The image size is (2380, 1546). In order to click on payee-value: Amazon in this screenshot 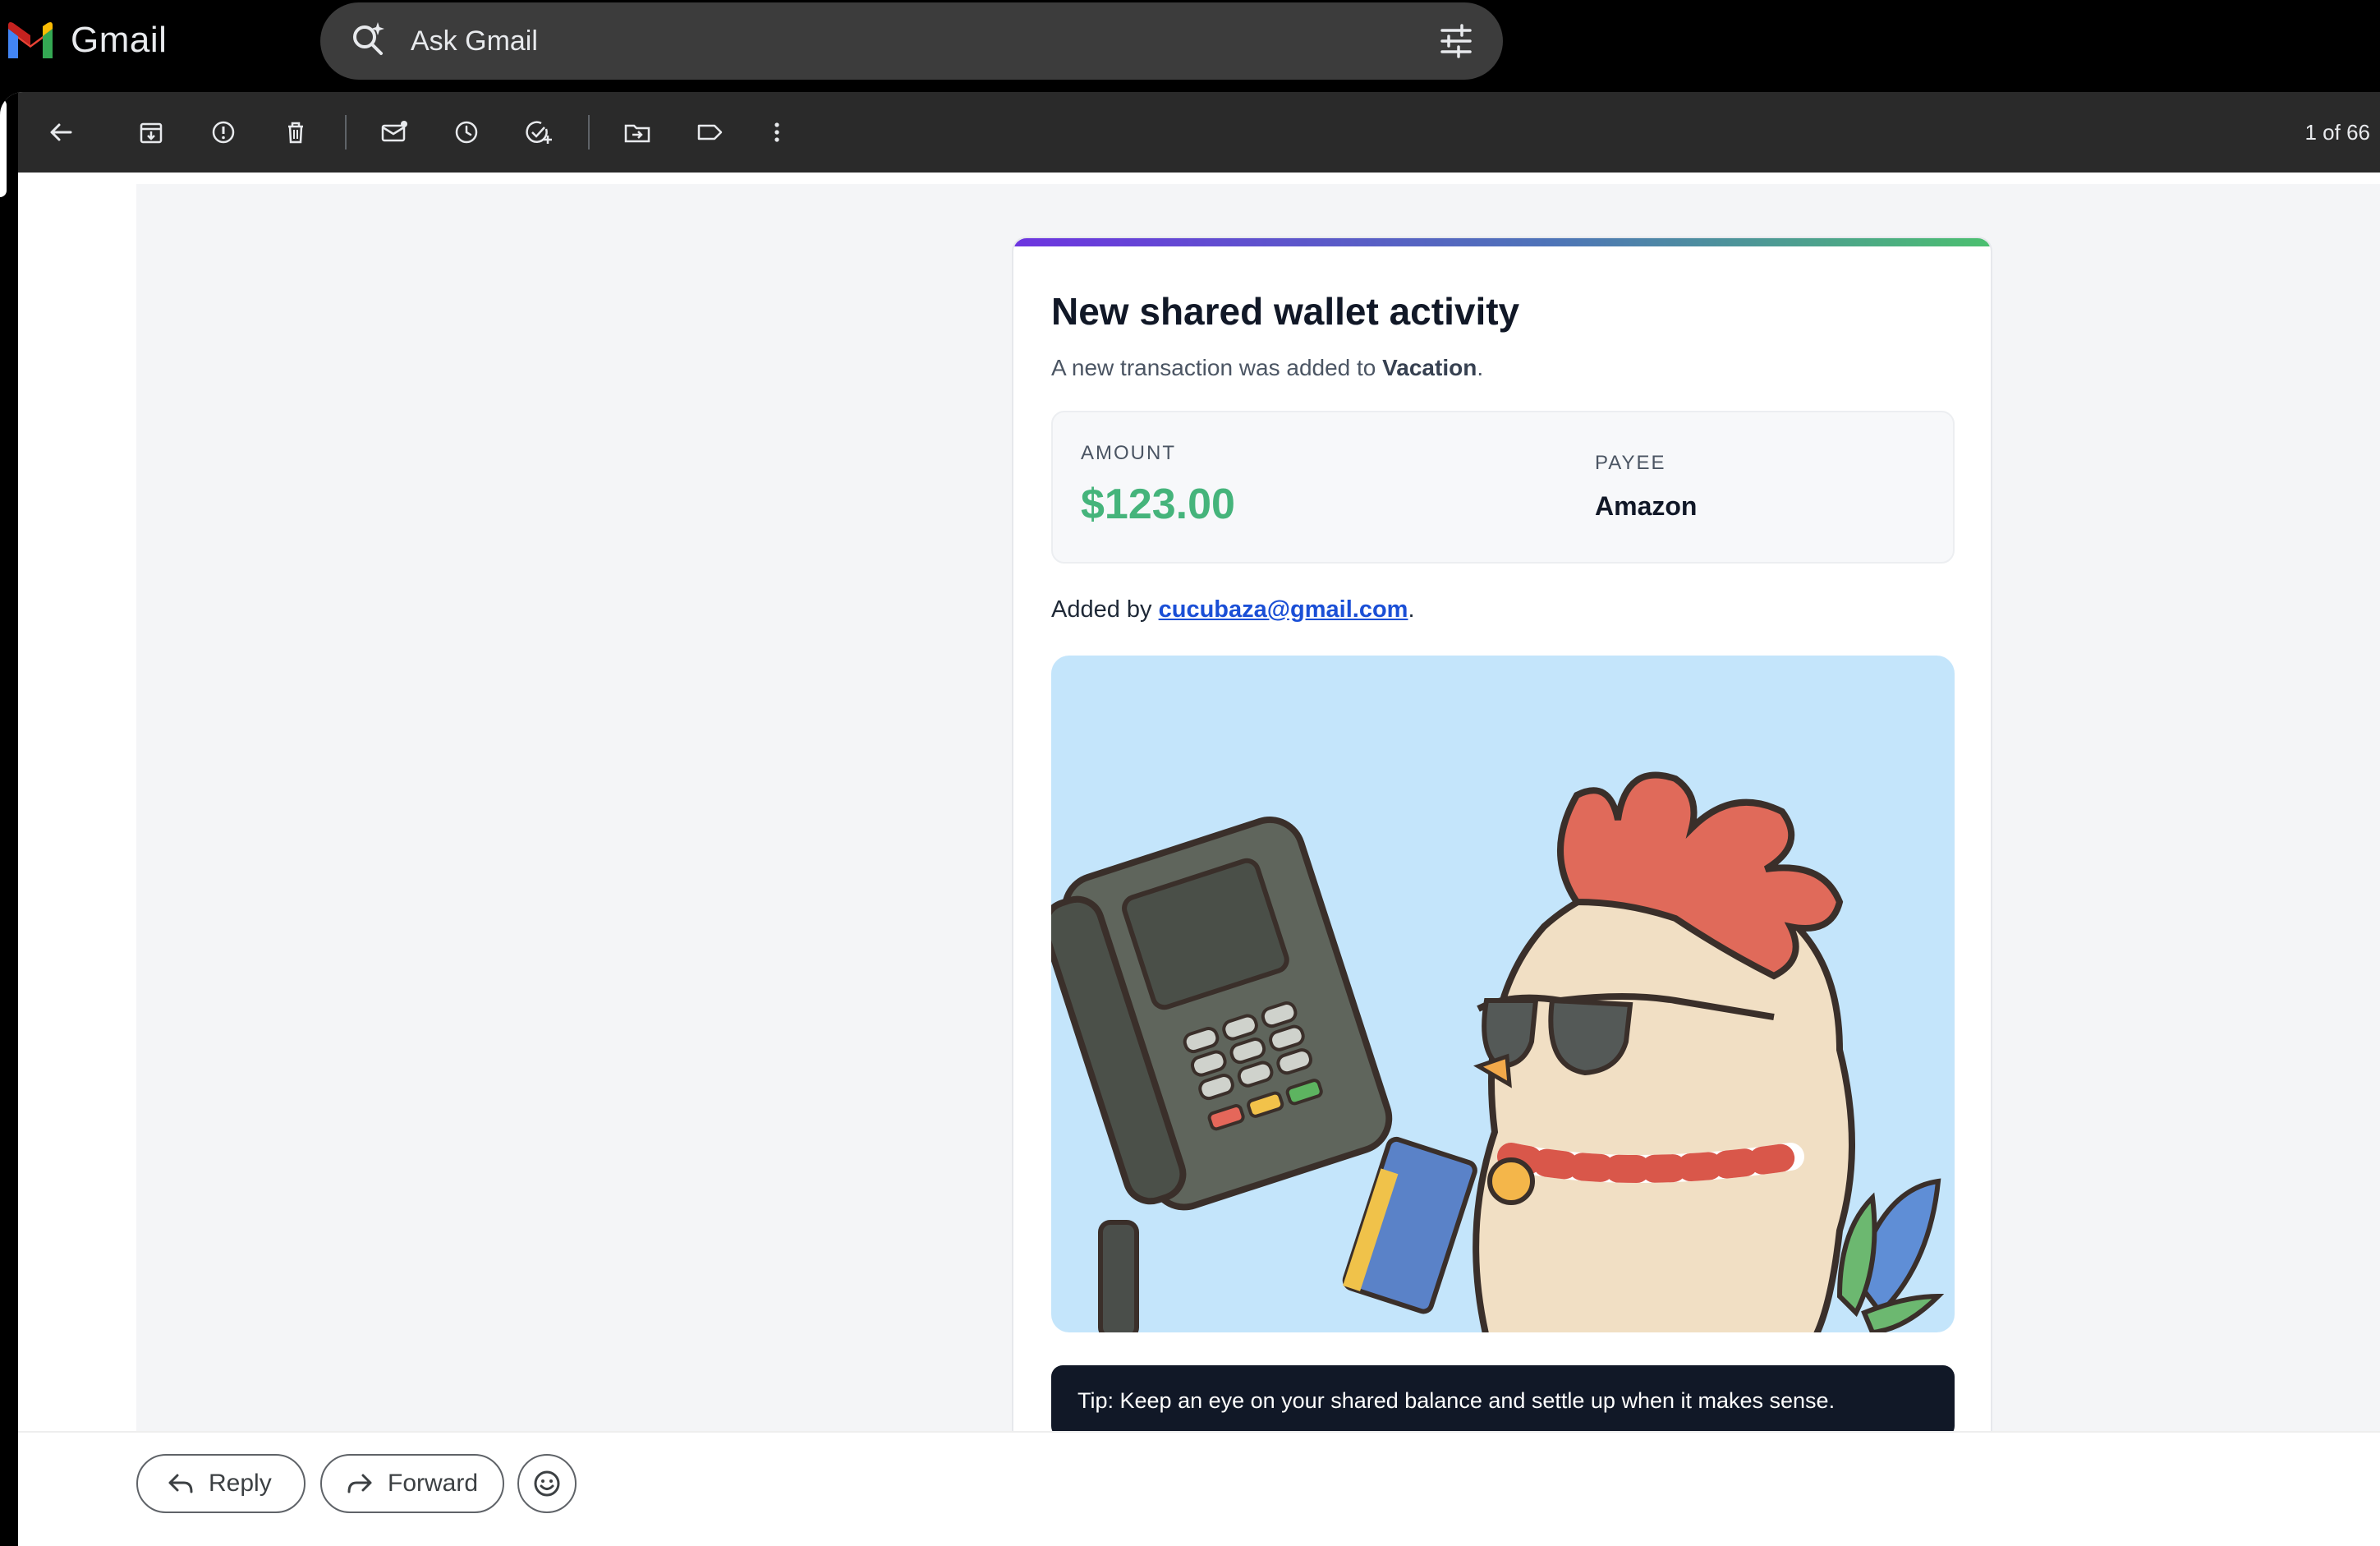, I will do `click(1646, 506)`.